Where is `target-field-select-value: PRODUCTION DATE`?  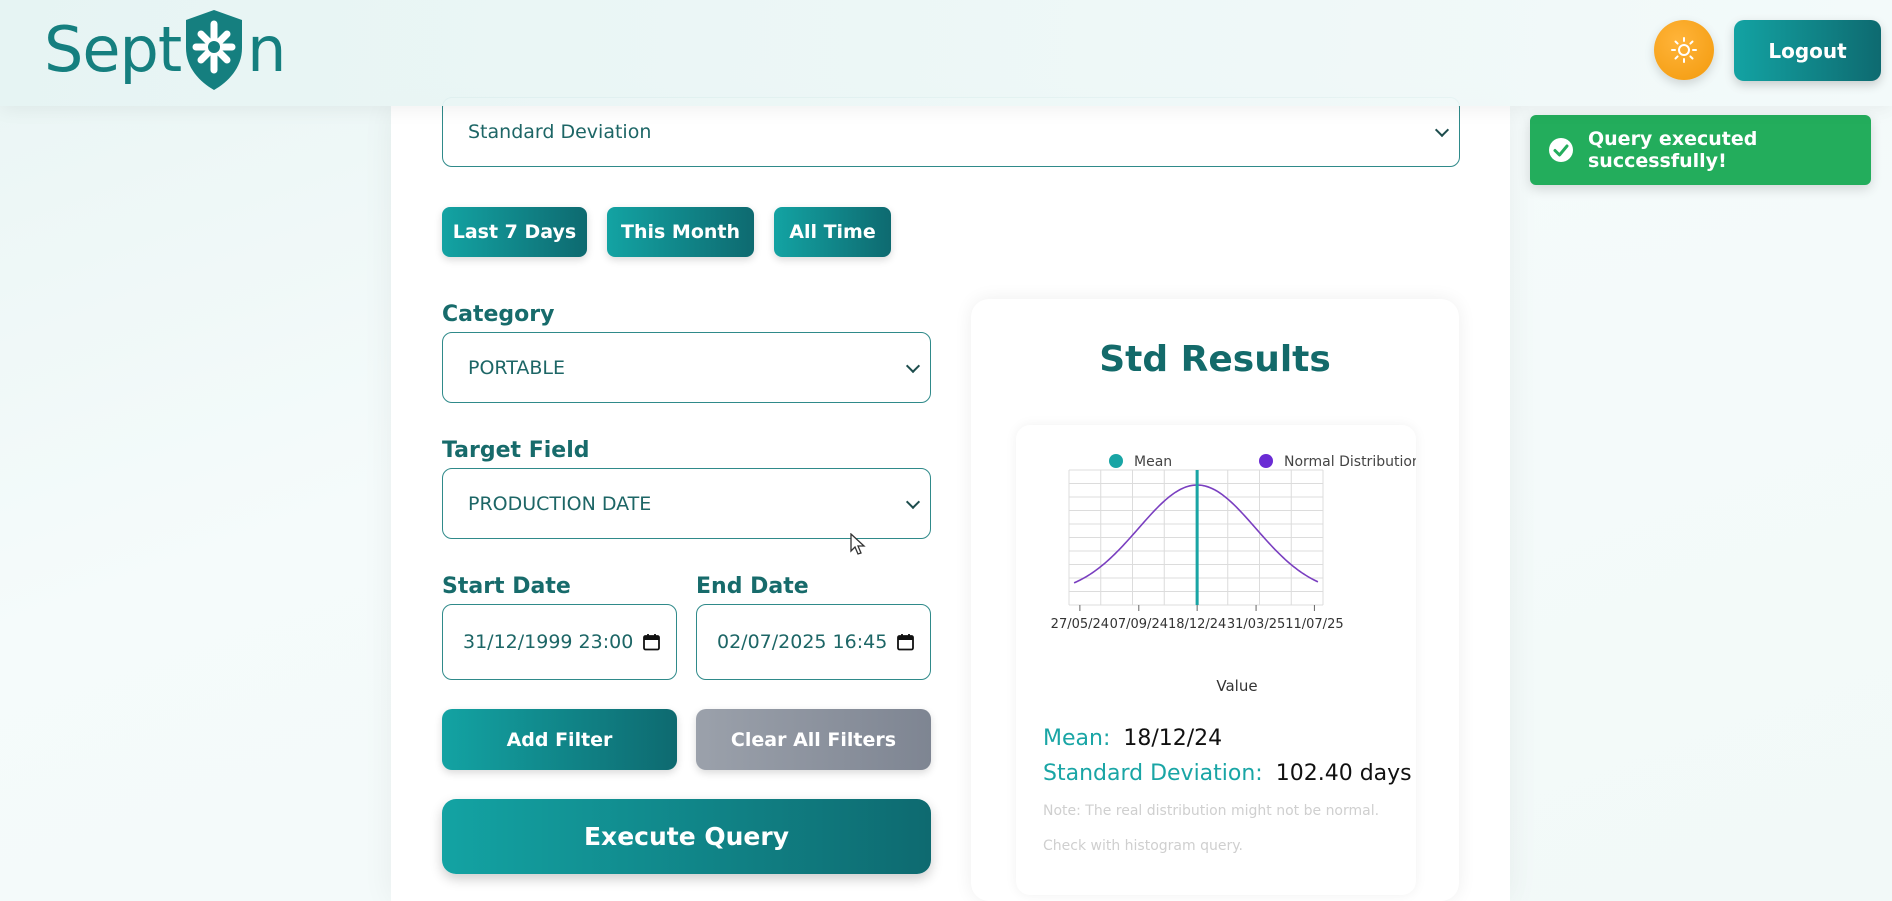 target-field-select-value: PRODUCTION DATE is located at coordinates (560, 503).